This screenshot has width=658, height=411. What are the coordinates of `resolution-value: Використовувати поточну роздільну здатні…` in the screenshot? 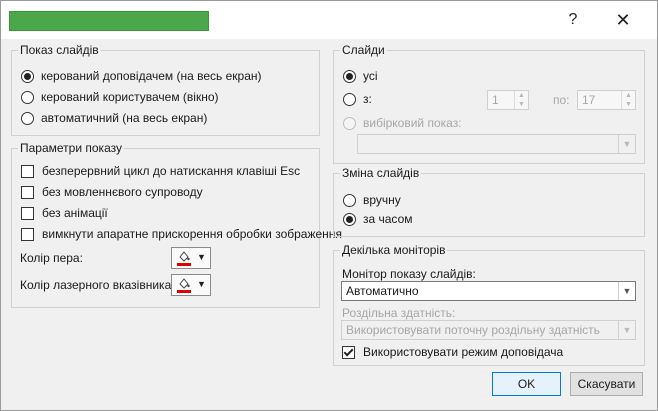 It's located at (473, 330).